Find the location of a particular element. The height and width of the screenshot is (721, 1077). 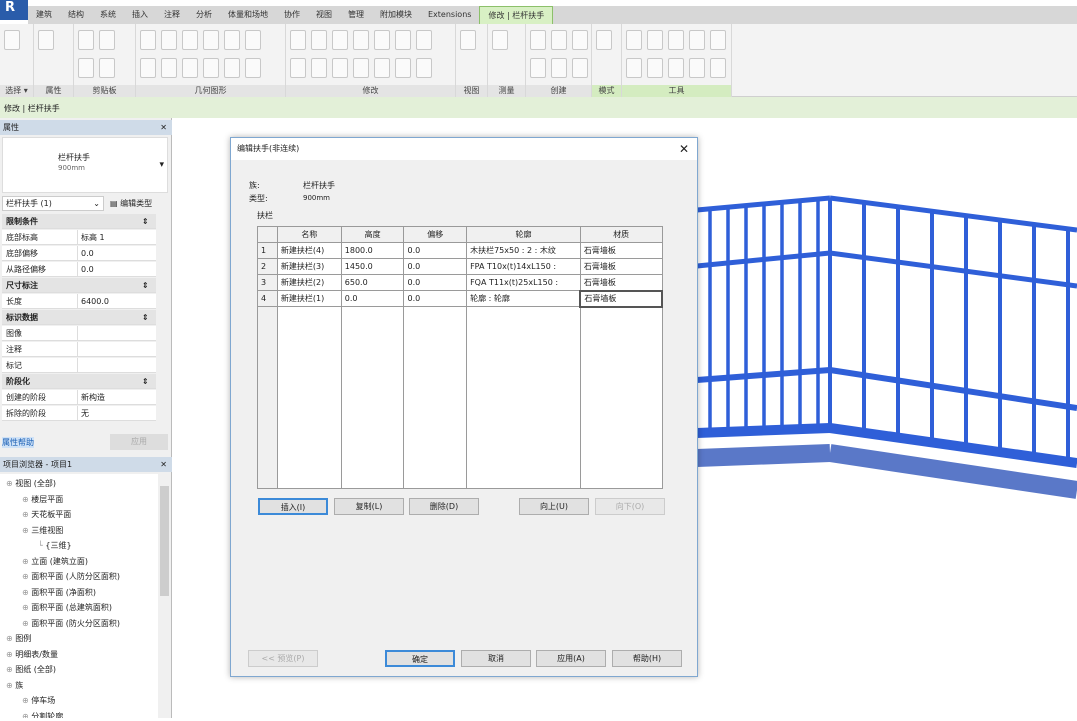

ribbon-tab: 系统 is located at coordinates (108, 15).